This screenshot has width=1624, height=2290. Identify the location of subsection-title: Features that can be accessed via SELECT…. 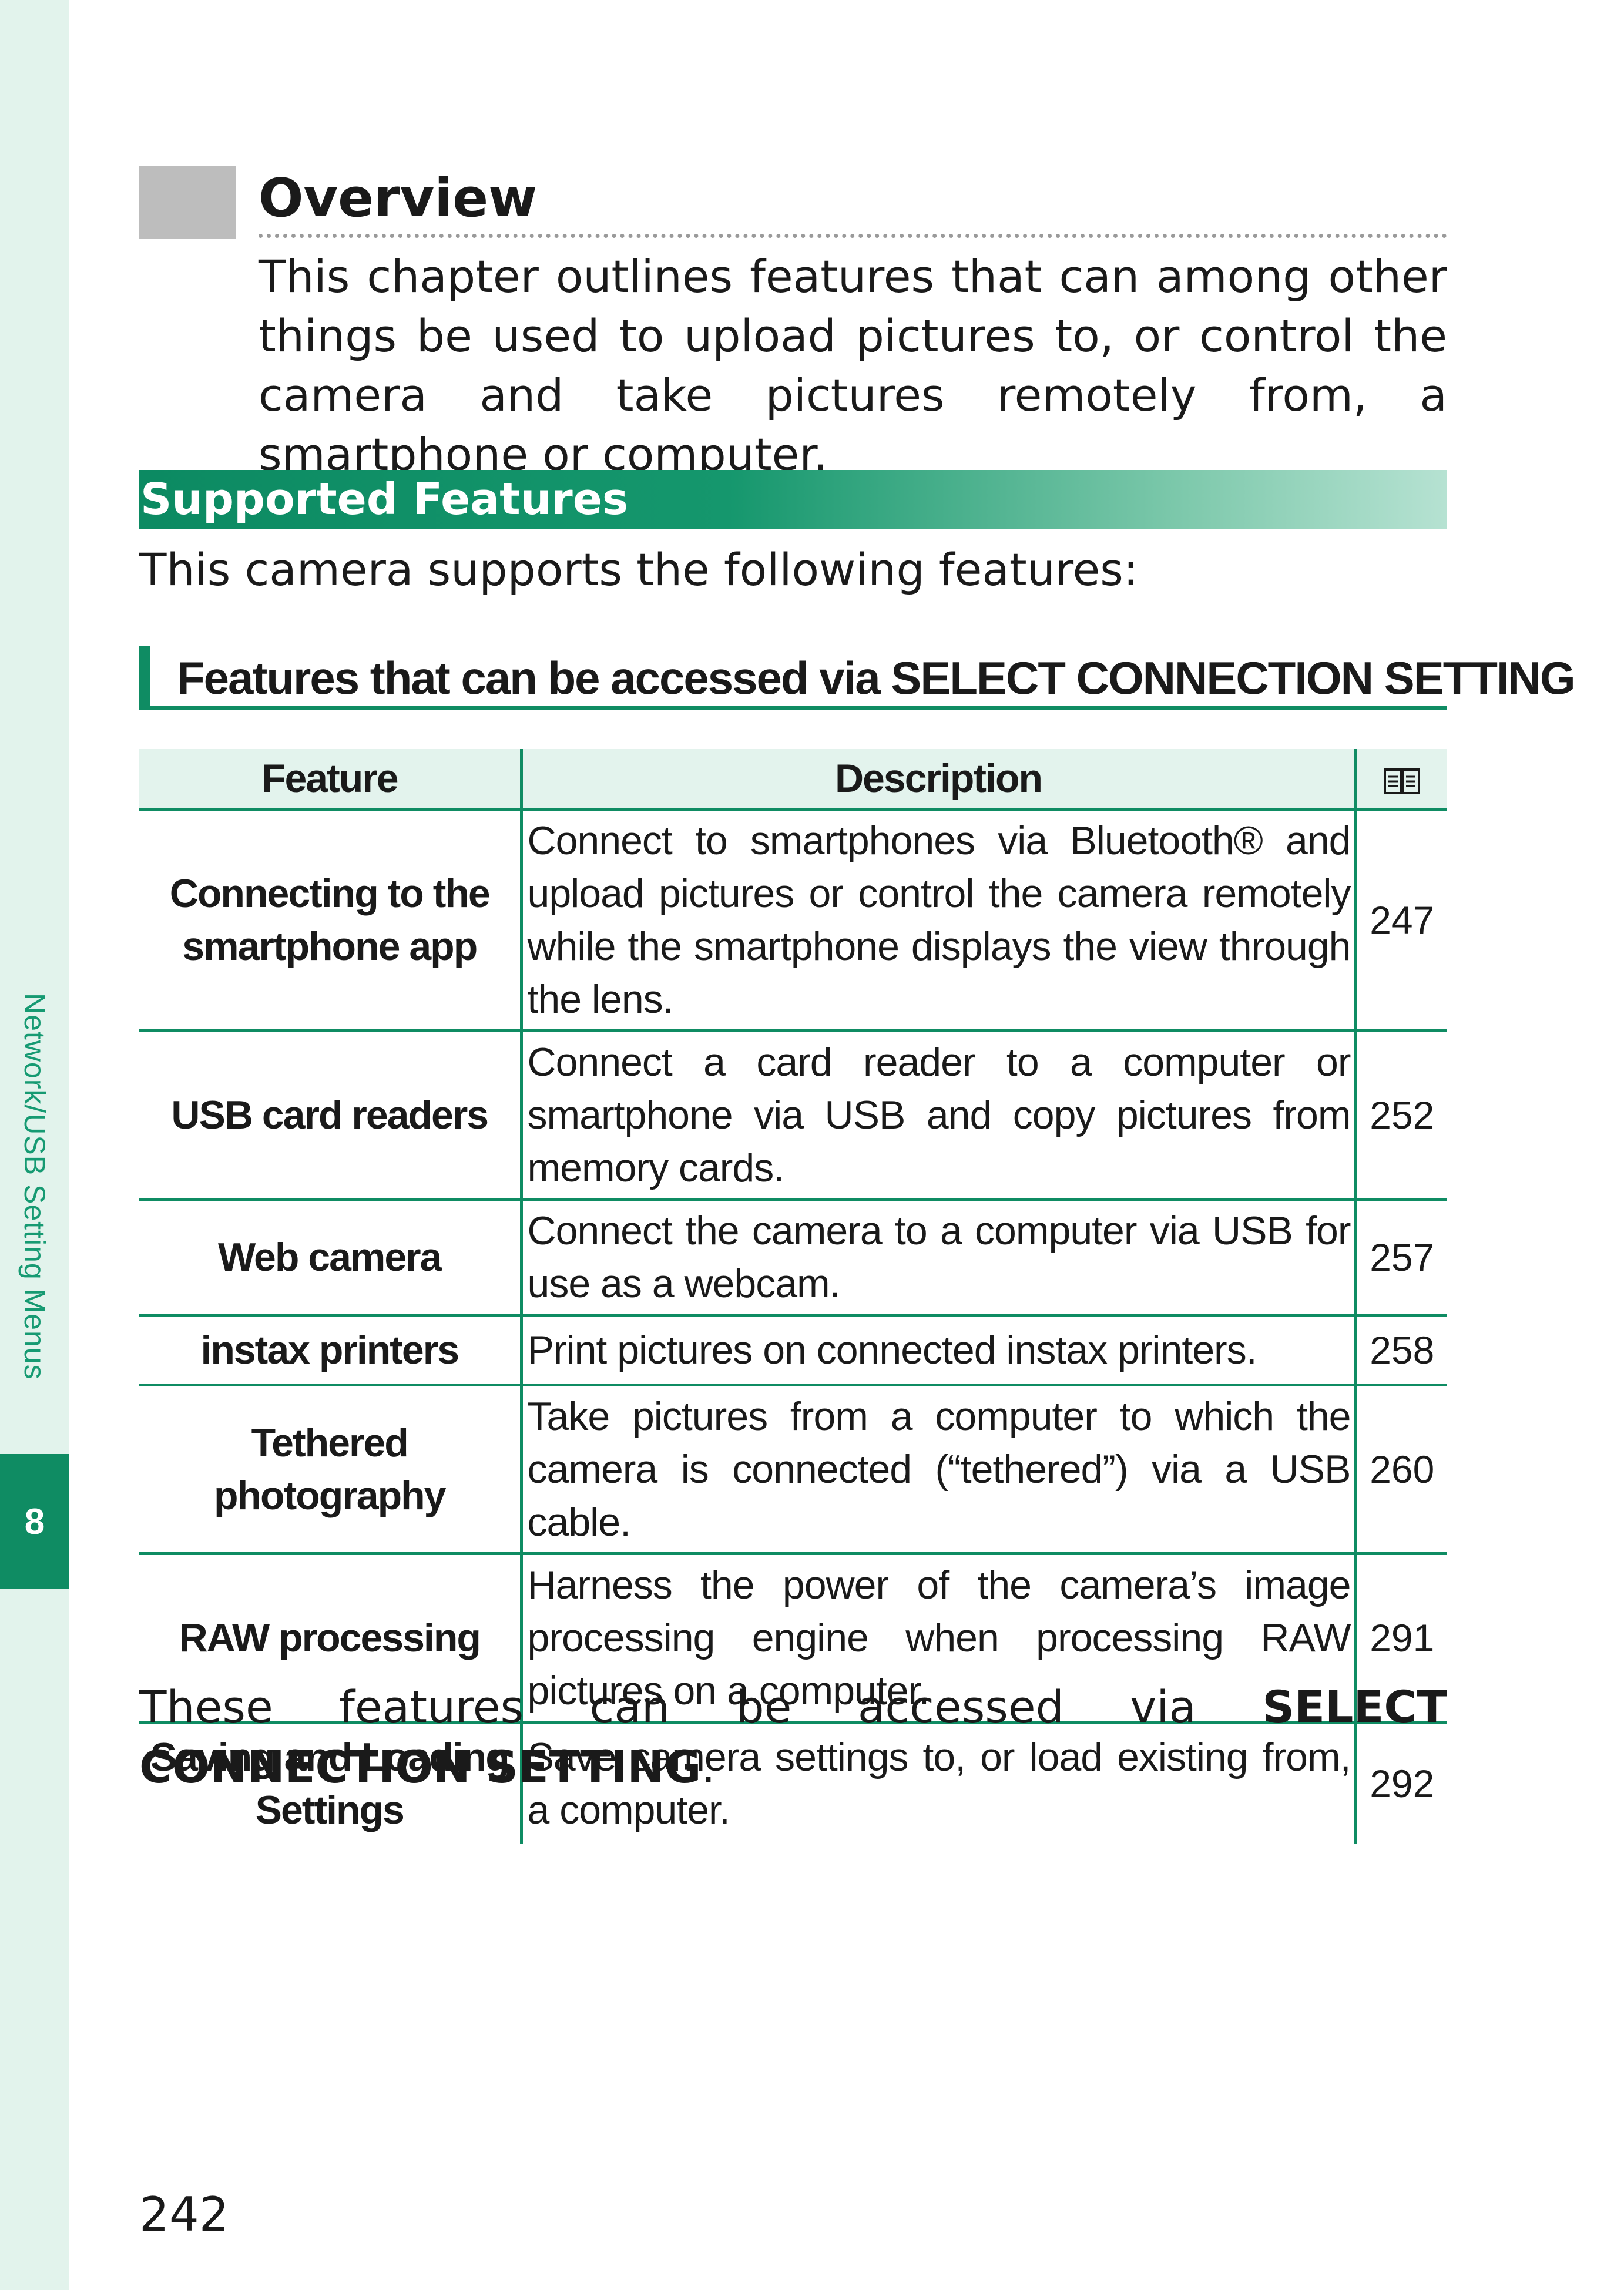
(876, 678).